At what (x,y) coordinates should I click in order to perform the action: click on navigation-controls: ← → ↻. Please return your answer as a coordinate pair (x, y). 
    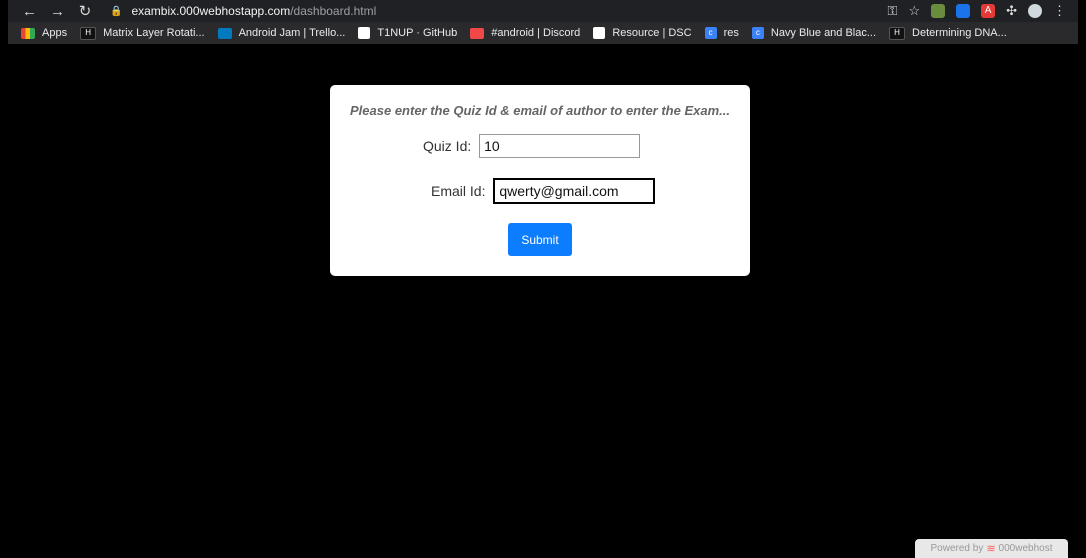
    Looking at the image, I should click on (50, 11).